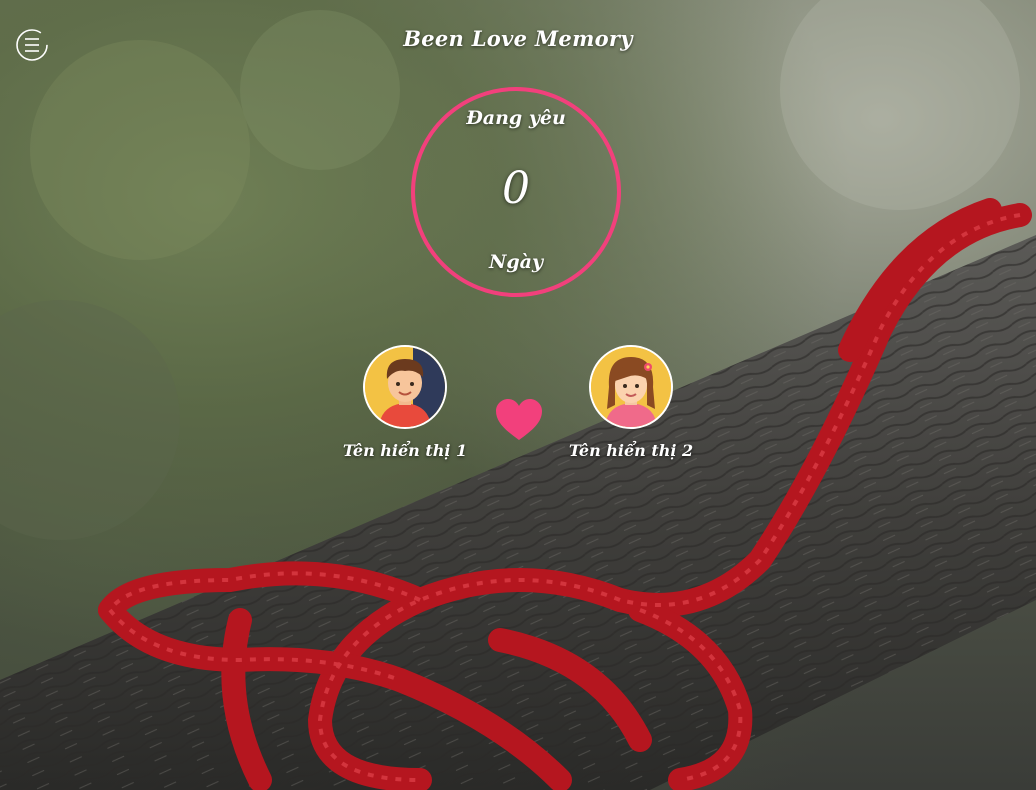 The height and width of the screenshot is (790, 1036). What do you see at coordinates (516, 188) in the screenshot?
I see `counter-value: 0` at bounding box center [516, 188].